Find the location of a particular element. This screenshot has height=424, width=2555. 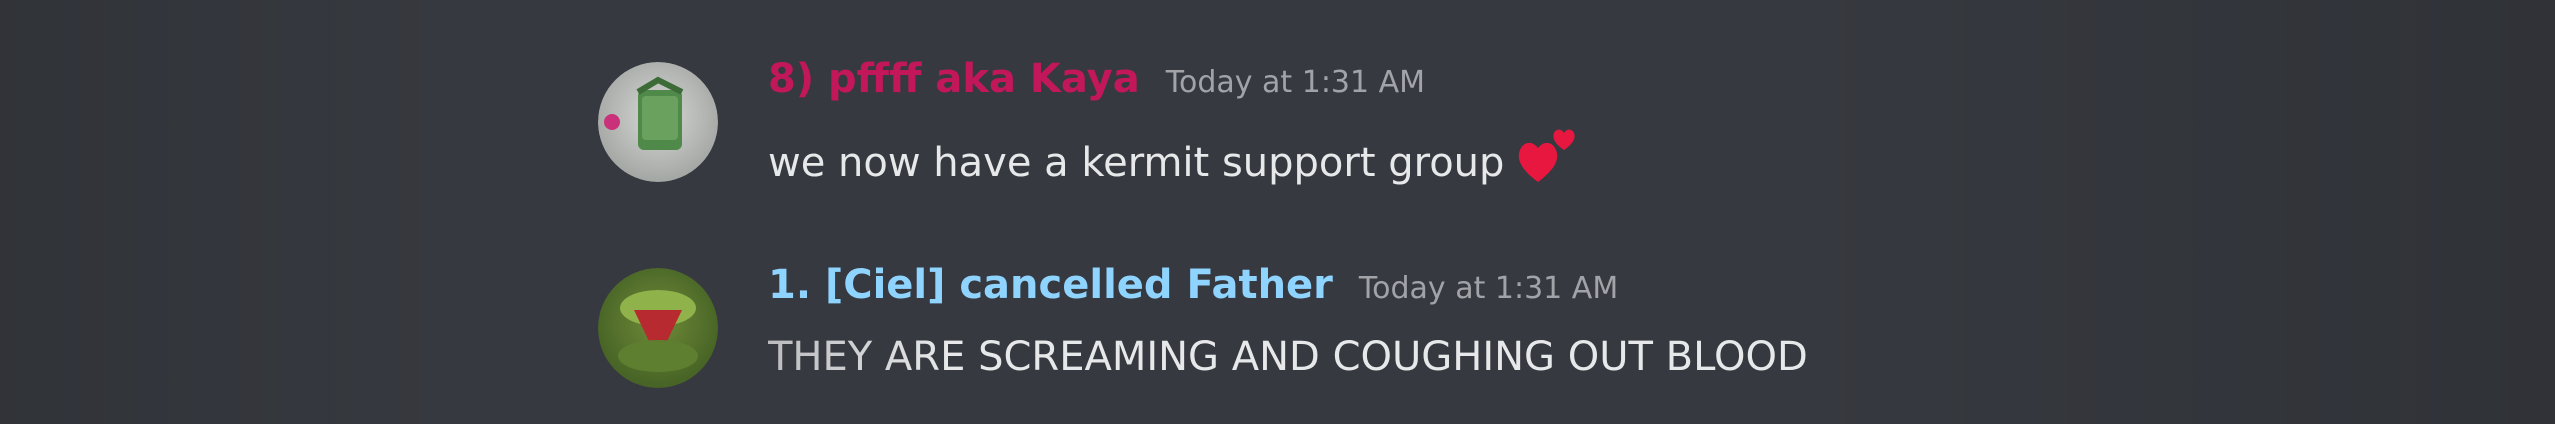

kermit-avatar-icon is located at coordinates (658, 328).